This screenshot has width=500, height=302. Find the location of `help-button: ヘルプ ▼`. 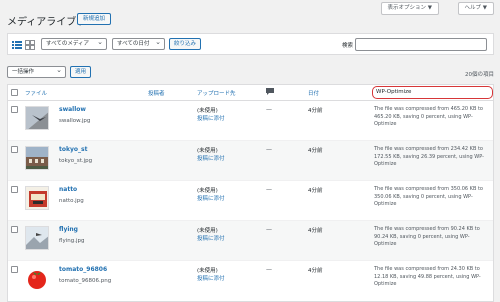

help-button: ヘルプ ▼ is located at coordinates (475, 8).